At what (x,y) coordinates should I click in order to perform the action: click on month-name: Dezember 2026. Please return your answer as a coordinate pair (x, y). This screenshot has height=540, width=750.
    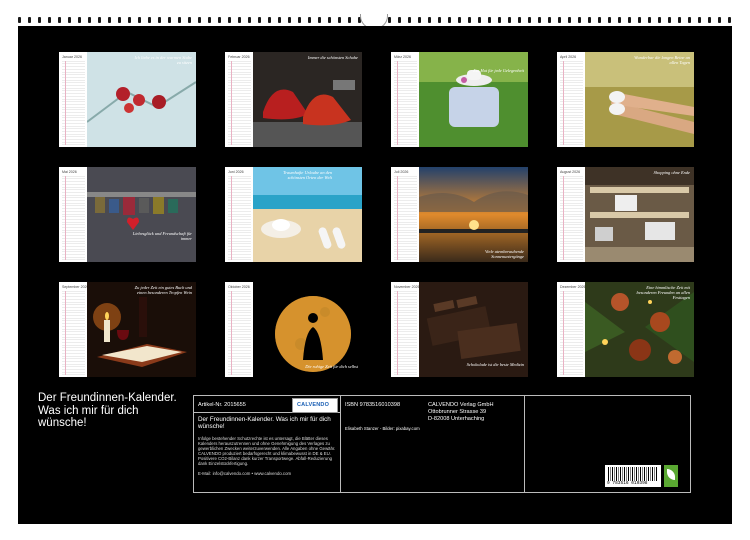
    Looking at the image, I should click on (573, 287).